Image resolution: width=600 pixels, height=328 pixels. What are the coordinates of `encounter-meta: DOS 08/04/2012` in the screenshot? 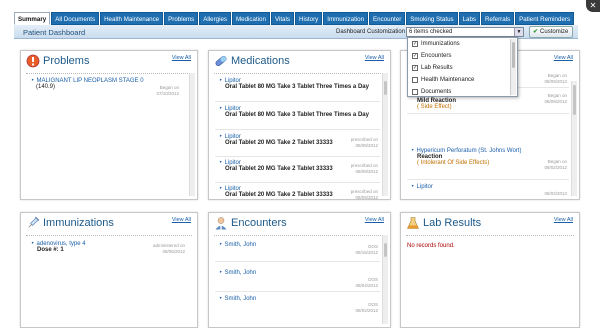 It's located at (366, 282).